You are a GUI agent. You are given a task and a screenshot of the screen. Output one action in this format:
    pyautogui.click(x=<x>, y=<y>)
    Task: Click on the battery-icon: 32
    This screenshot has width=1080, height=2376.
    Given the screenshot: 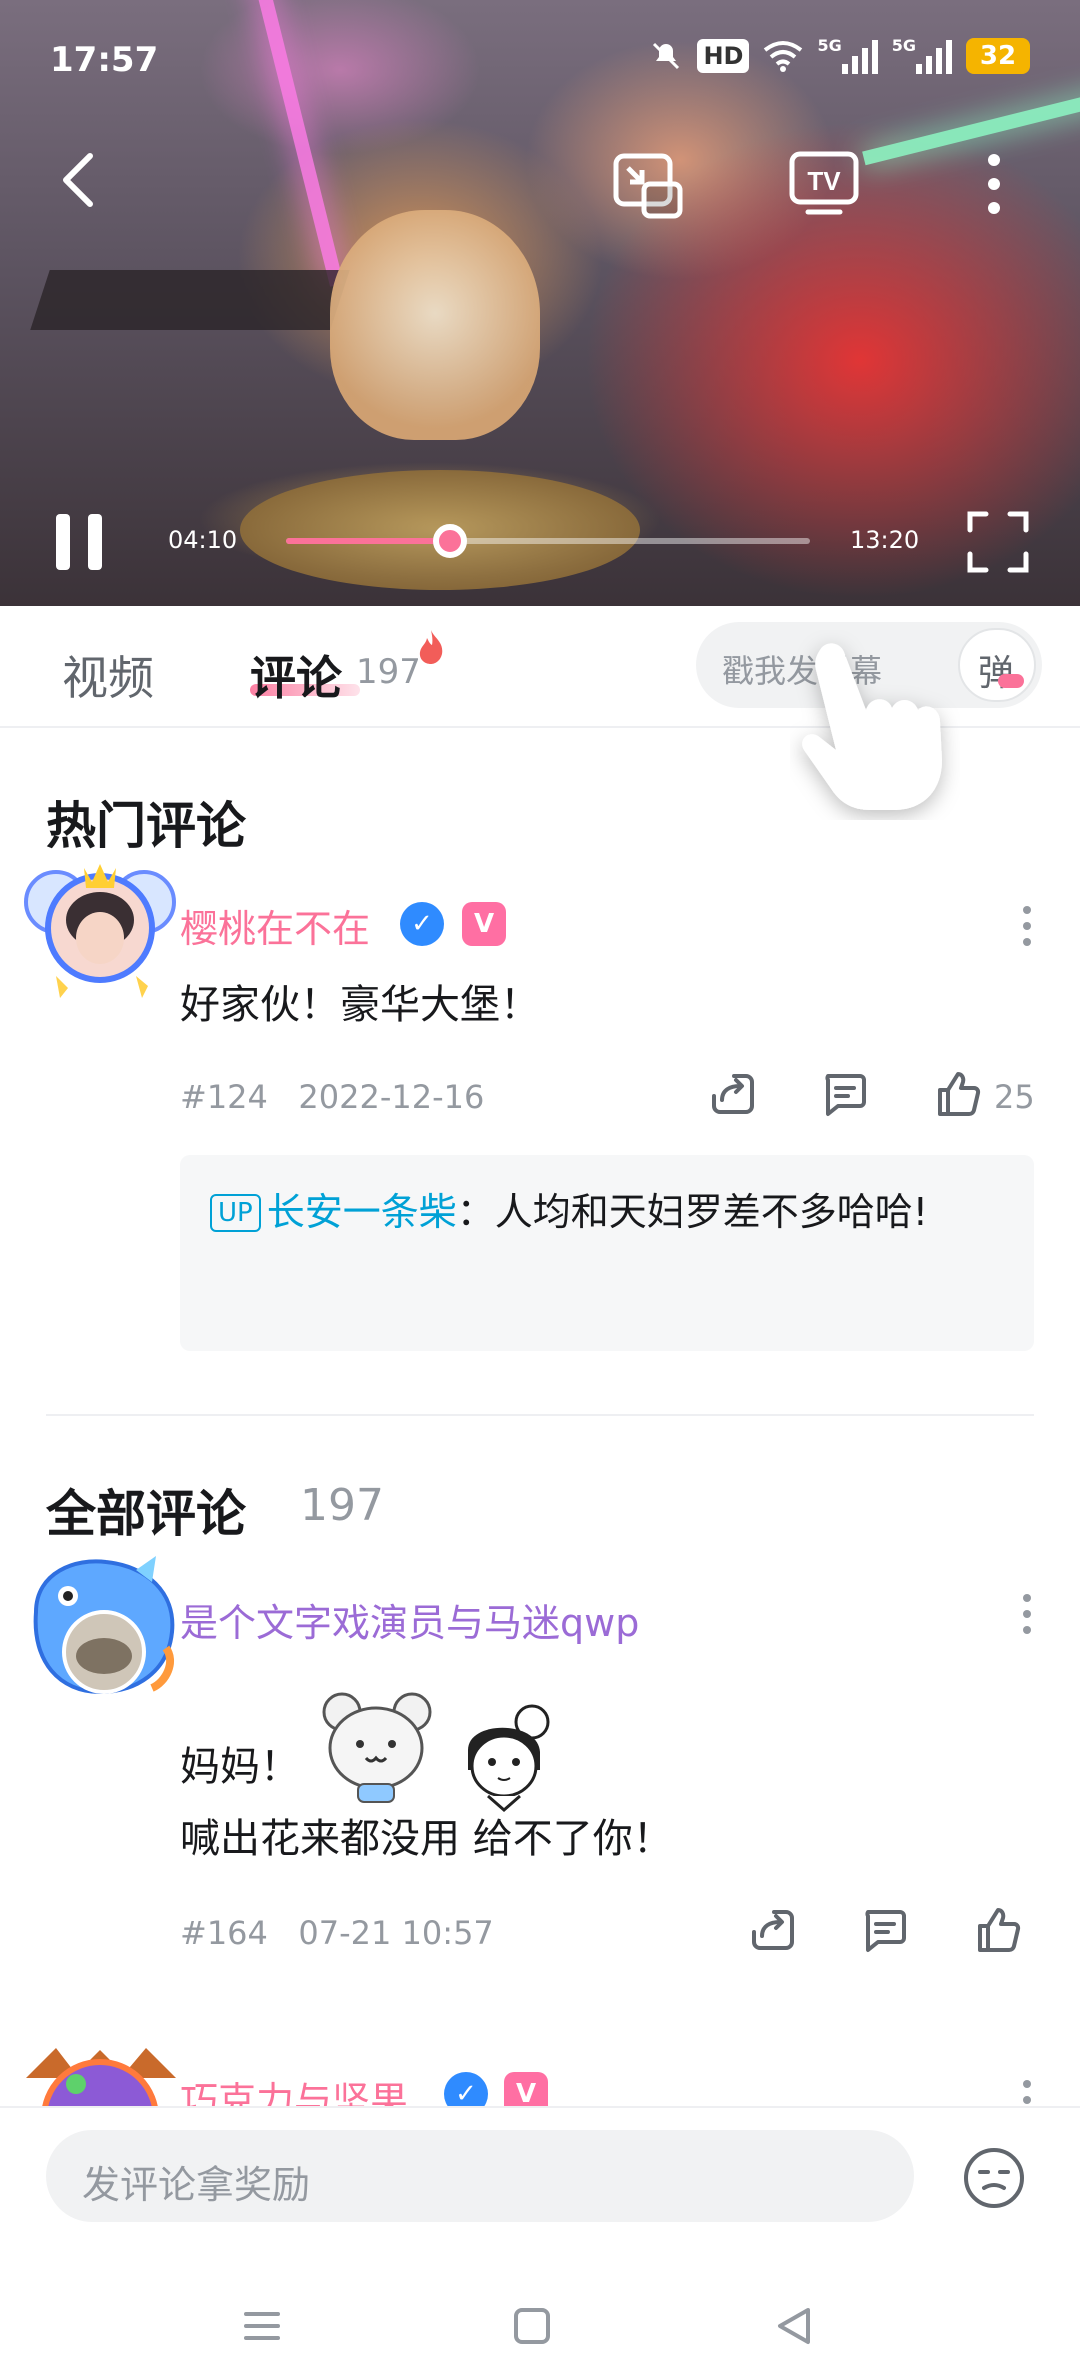 What is the action you would take?
    pyautogui.click(x=998, y=56)
    